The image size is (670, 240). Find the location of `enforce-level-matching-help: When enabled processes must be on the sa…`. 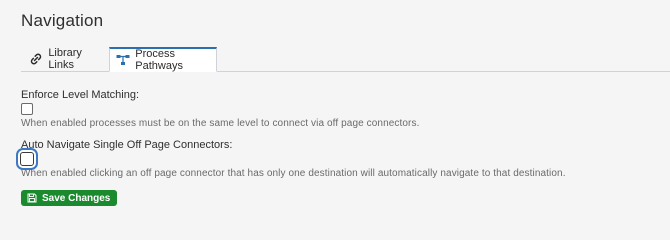

enforce-level-matching-help: When enabled processes must be on the sa… is located at coordinates (220, 123).